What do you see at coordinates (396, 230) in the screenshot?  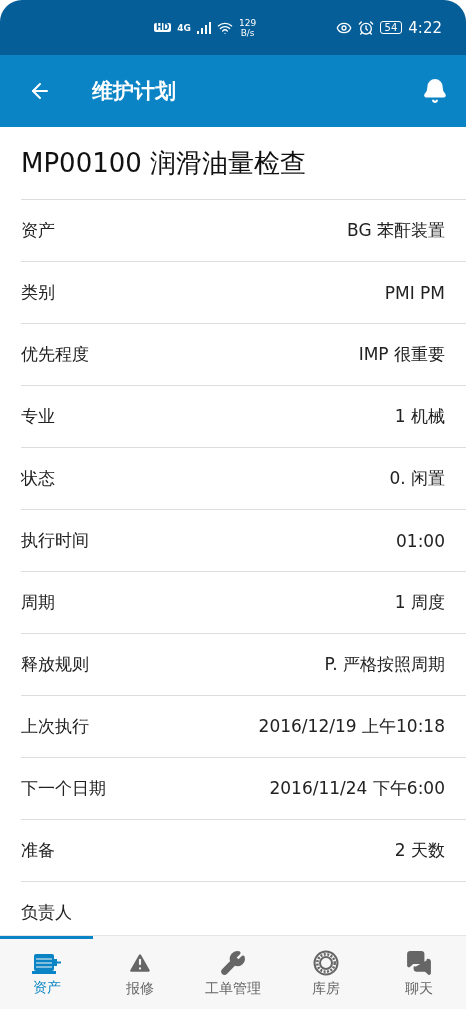 I see `field-value: BG 苯酐装置` at bounding box center [396, 230].